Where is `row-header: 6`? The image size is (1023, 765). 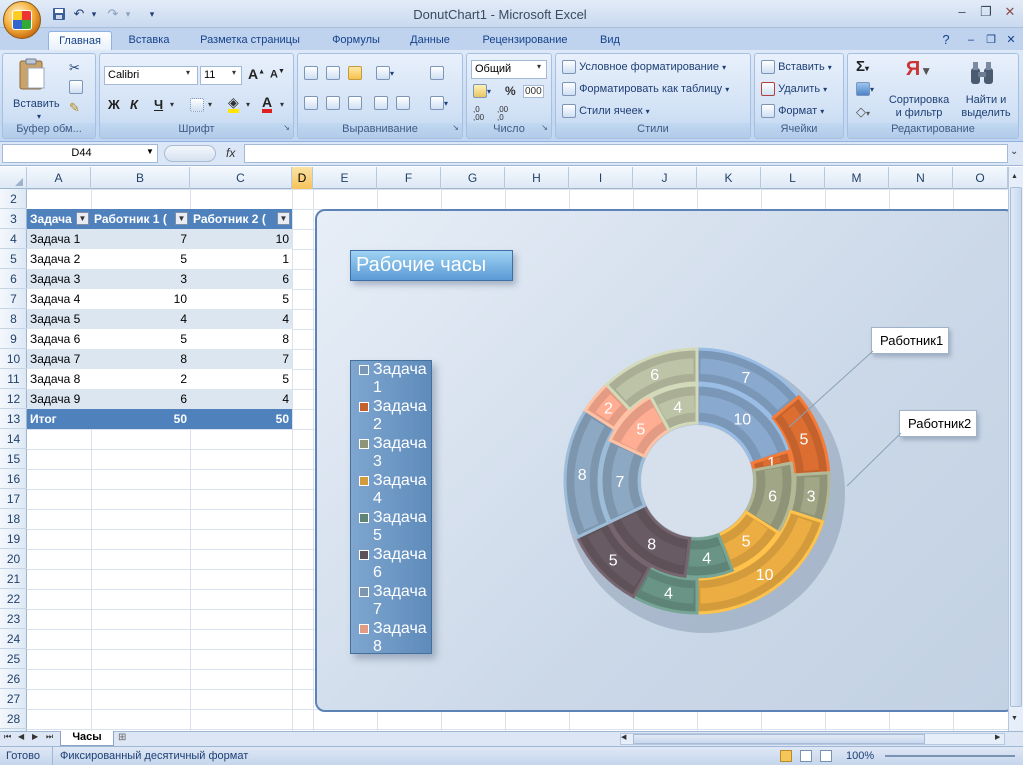 row-header: 6 is located at coordinates (13, 279).